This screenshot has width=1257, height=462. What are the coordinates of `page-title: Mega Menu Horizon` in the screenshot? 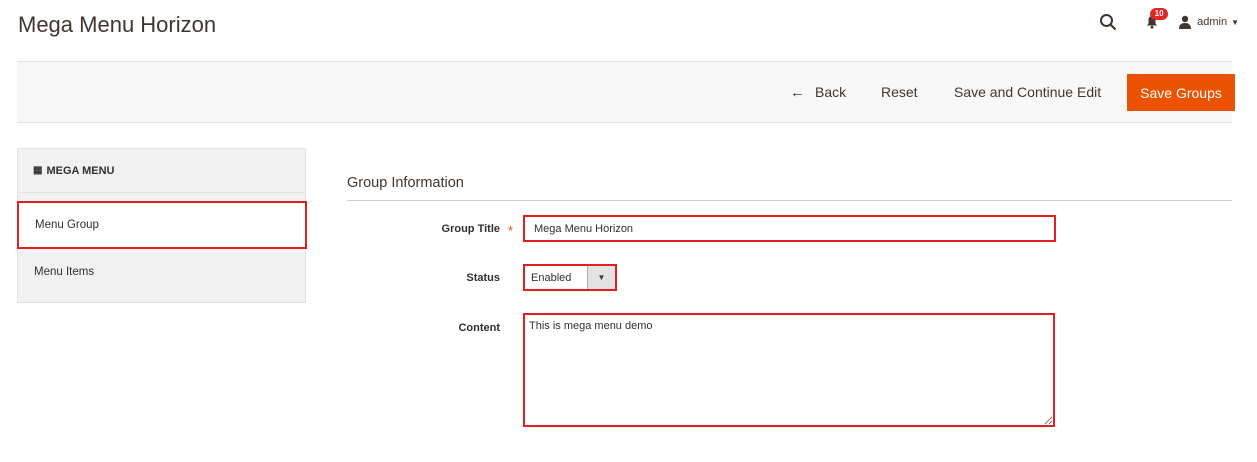 It's located at (117, 24).